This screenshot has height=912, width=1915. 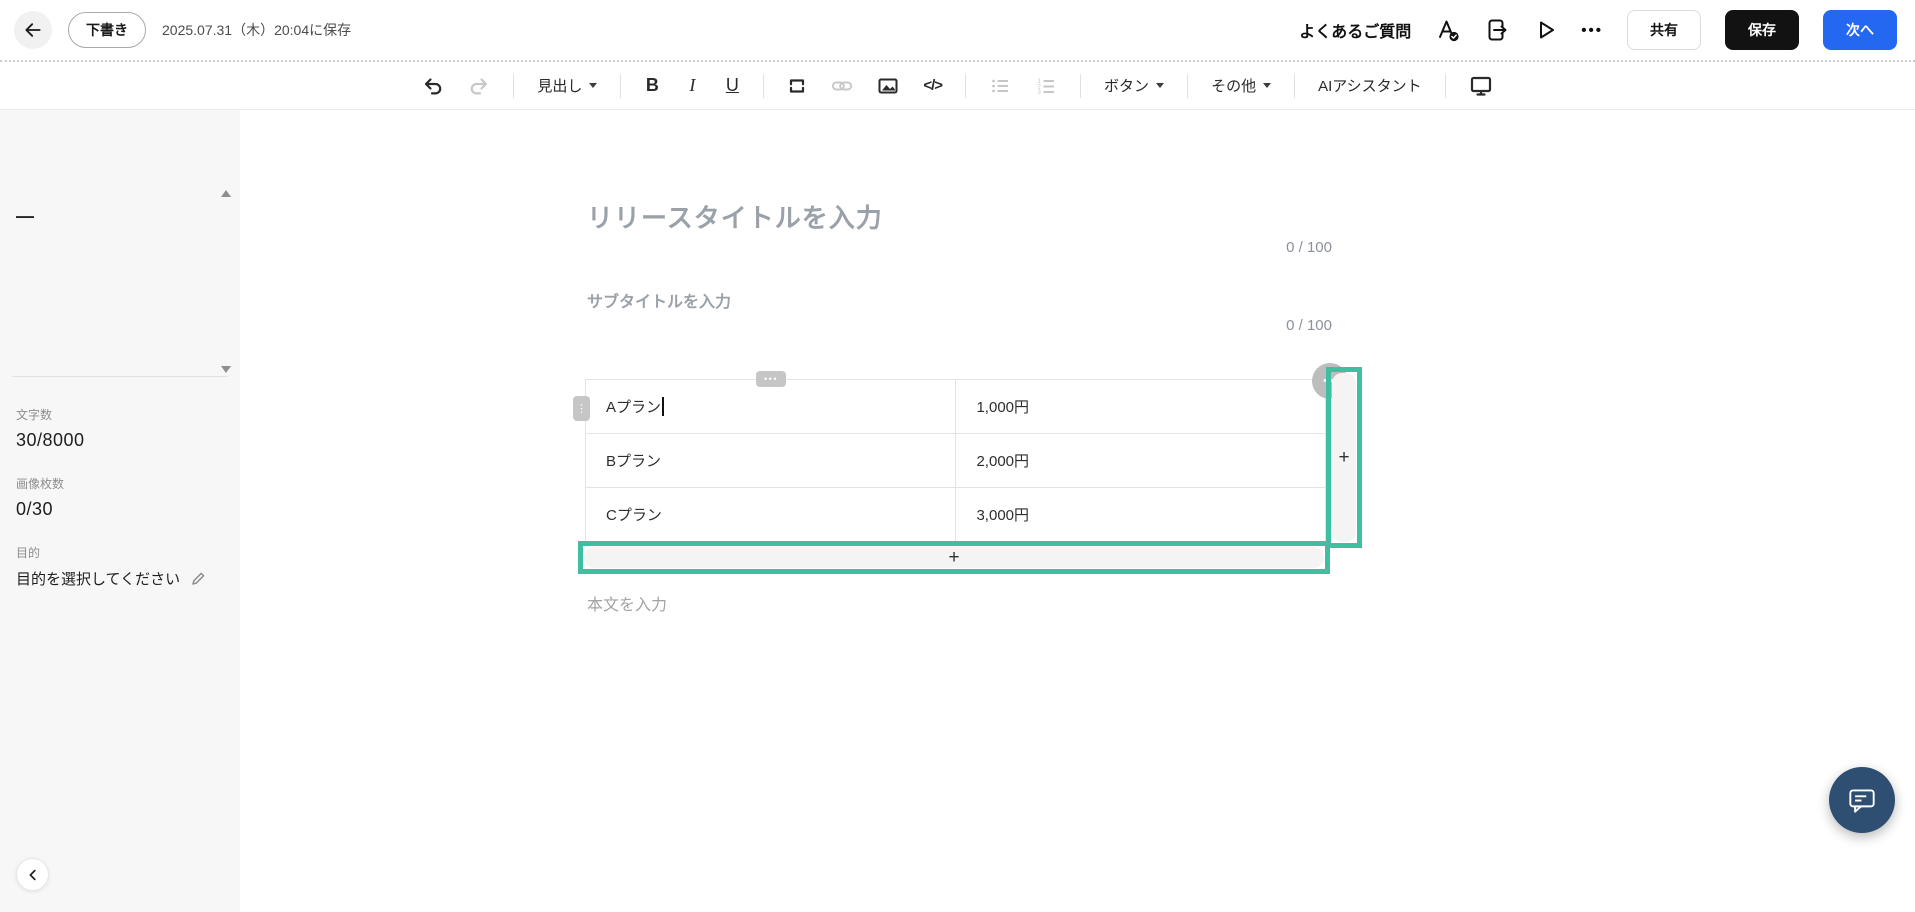 I want to click on pencil-icon, so click(x=198, y=578).